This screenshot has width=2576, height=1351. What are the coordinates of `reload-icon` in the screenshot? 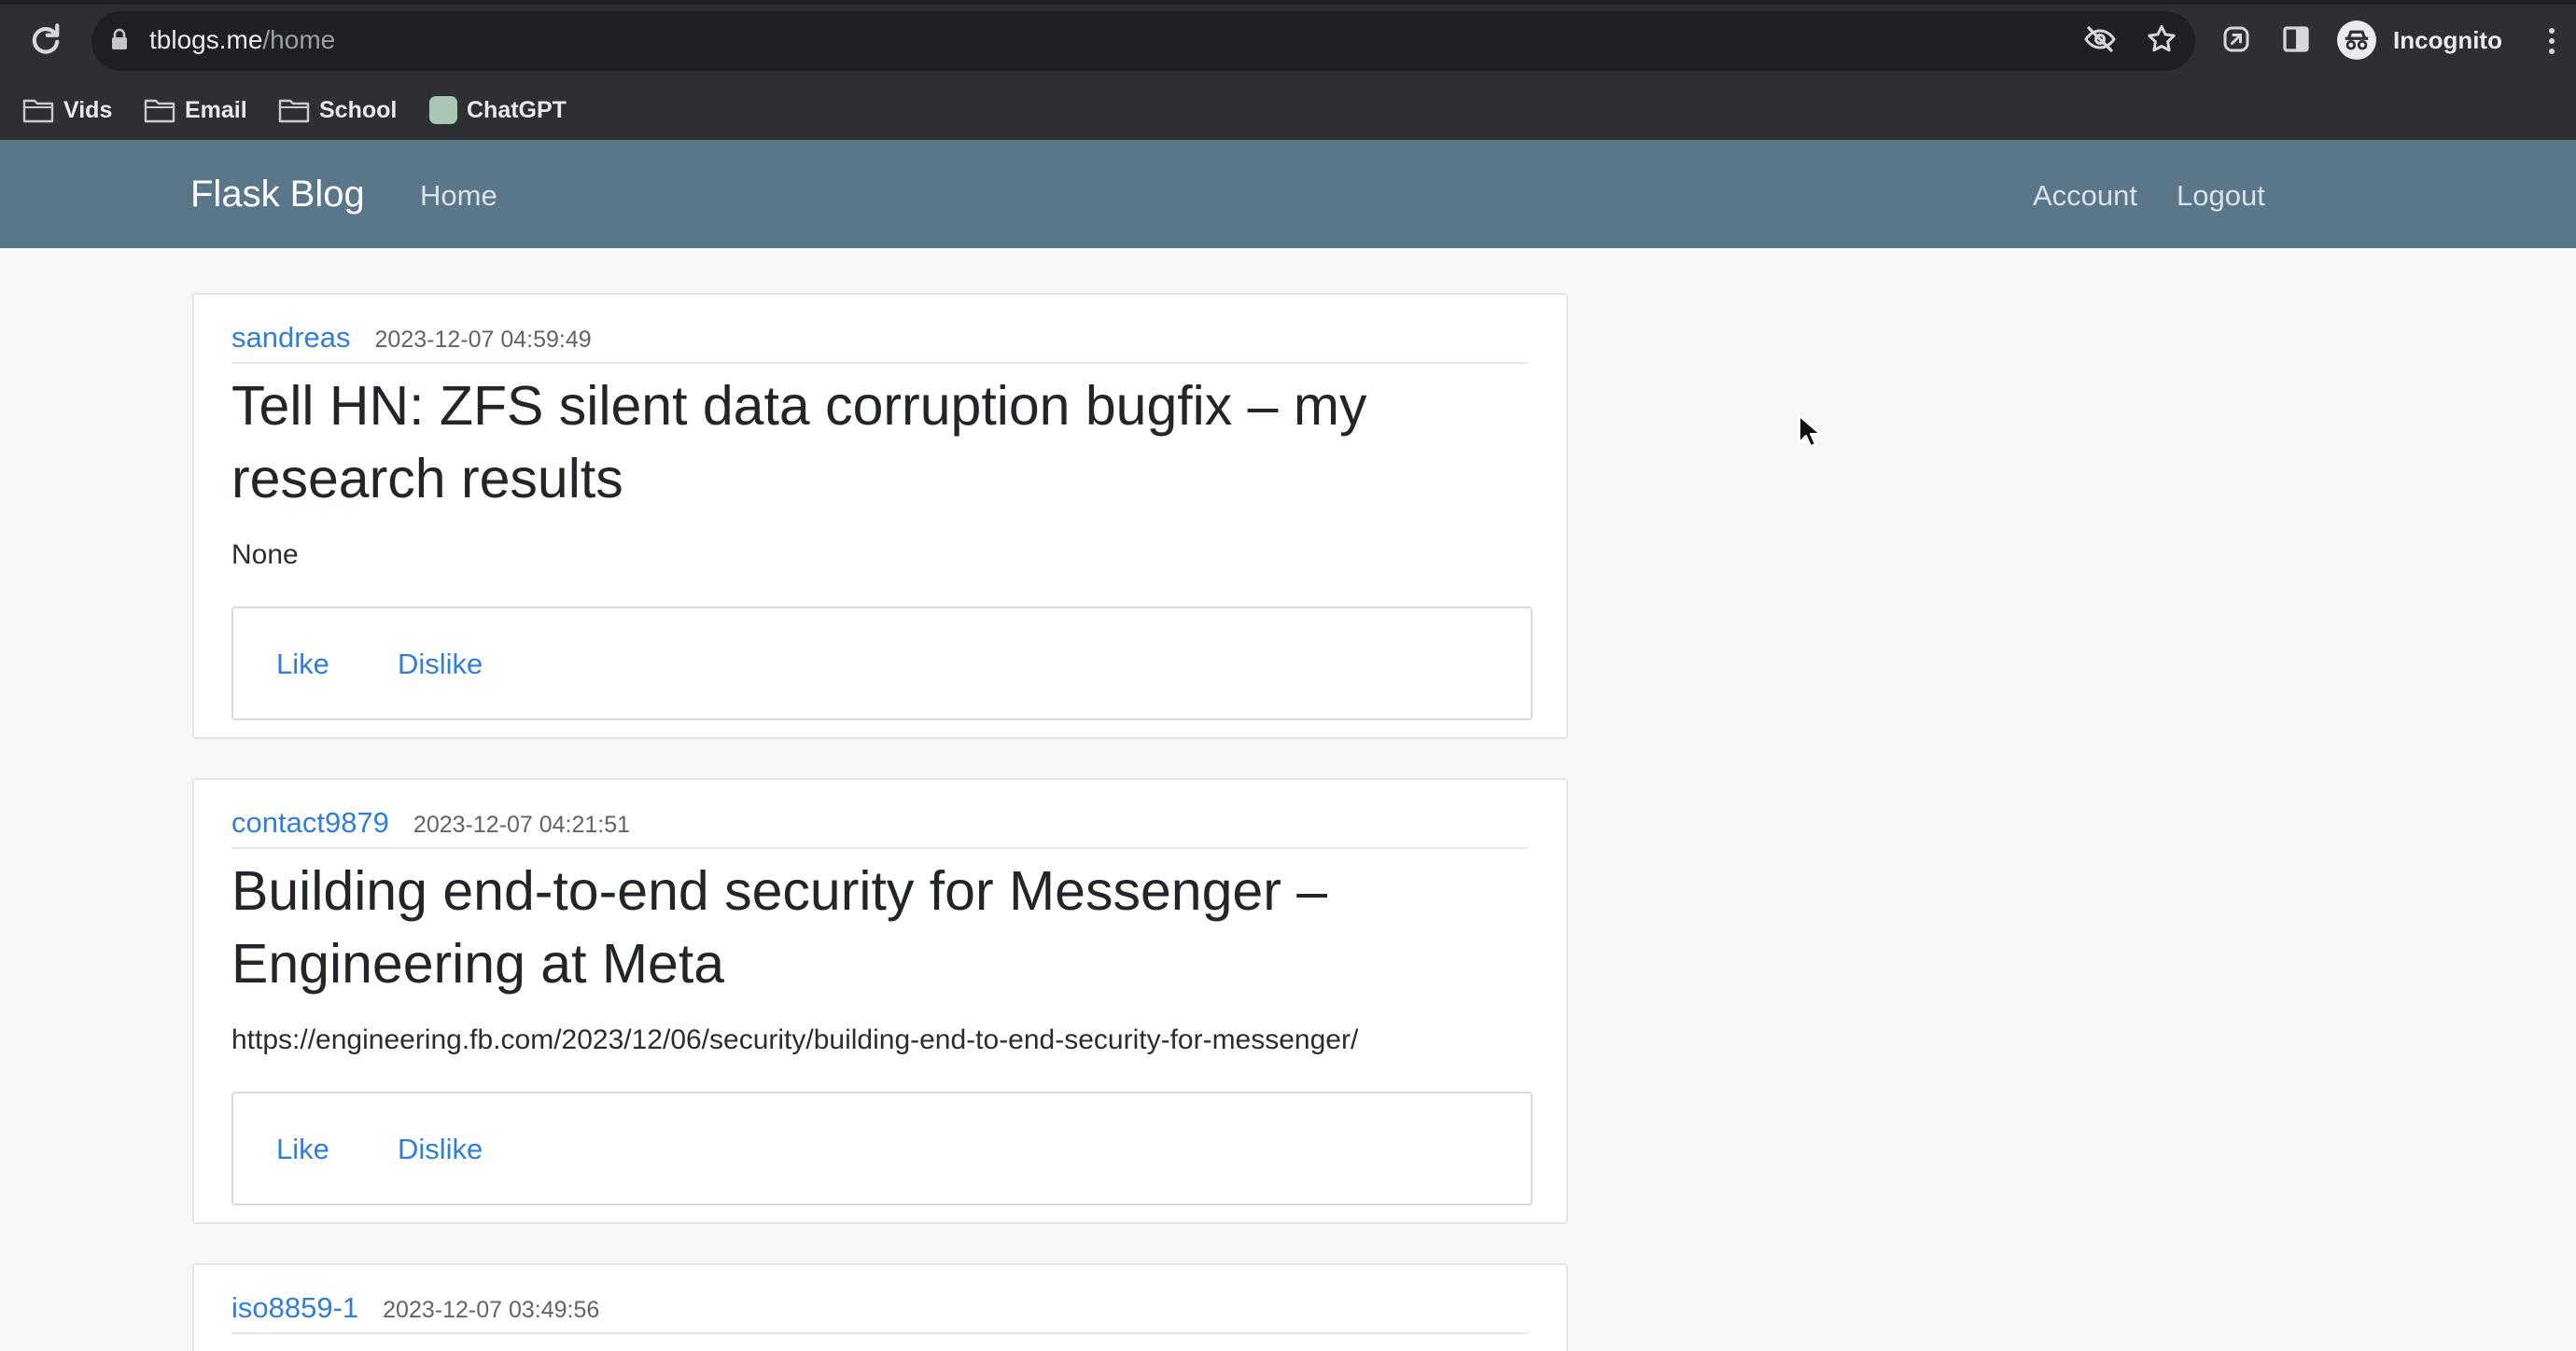 It's located at (45, 40).